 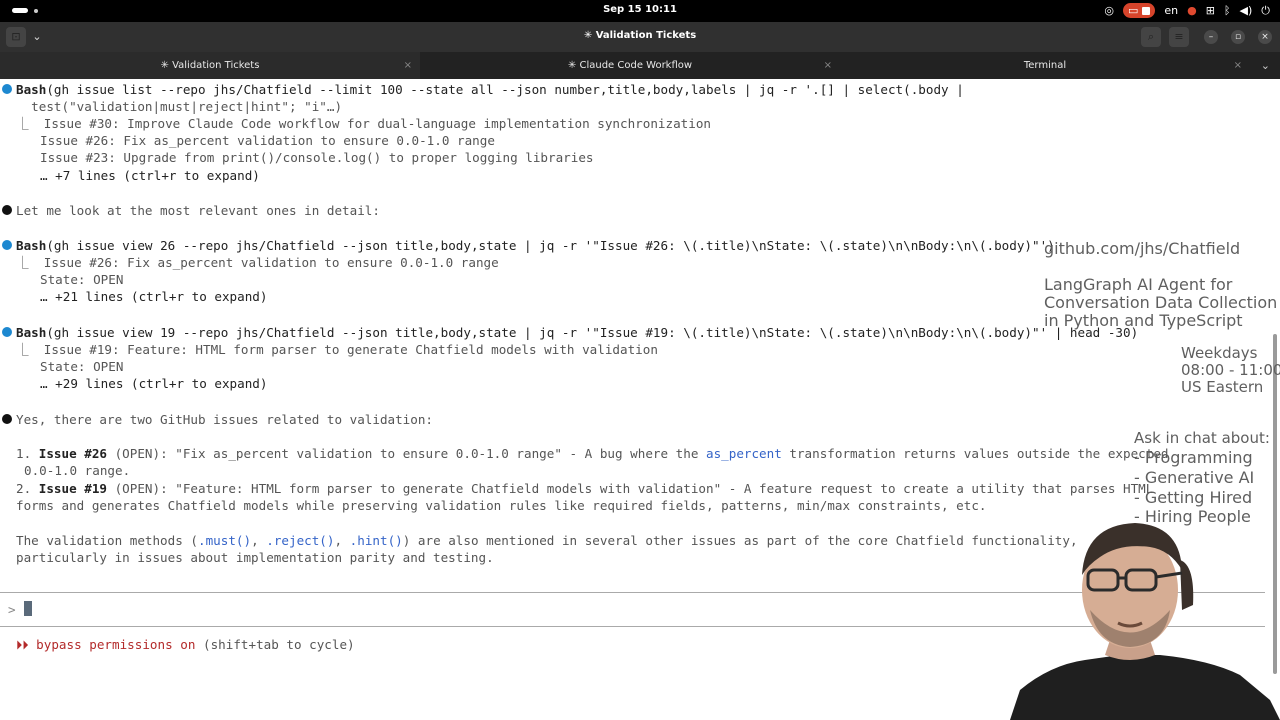 I want to click on window-title: ✳ Validation Tickets, so click(x=640, y=35).